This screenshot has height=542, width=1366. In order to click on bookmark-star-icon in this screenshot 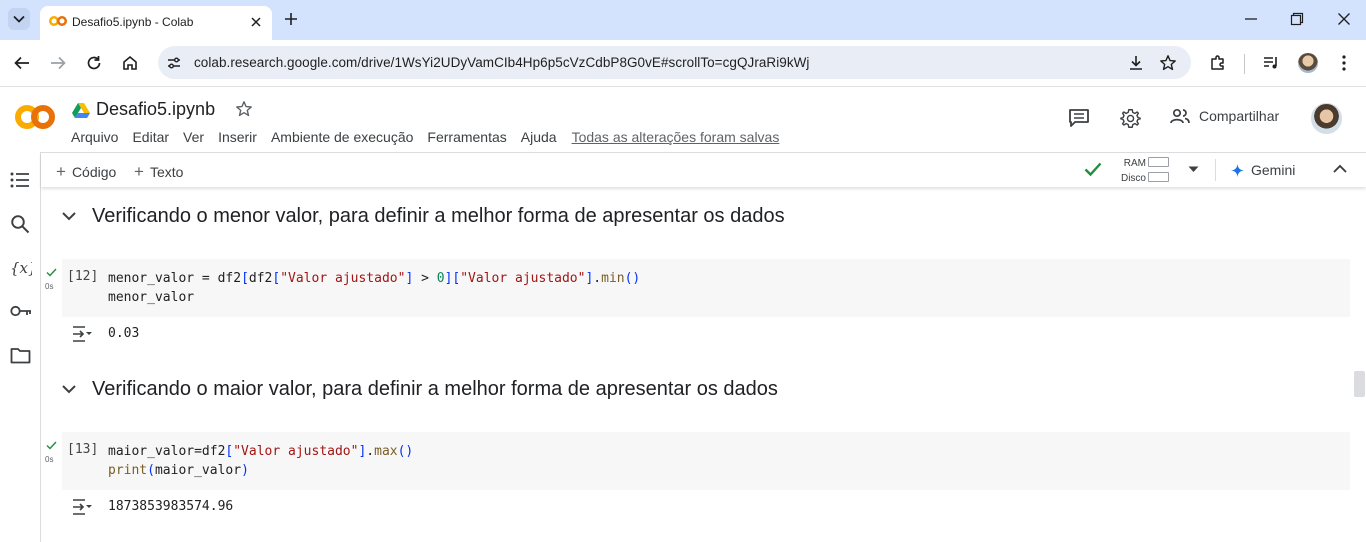, I will do `click(1168, 63)`.